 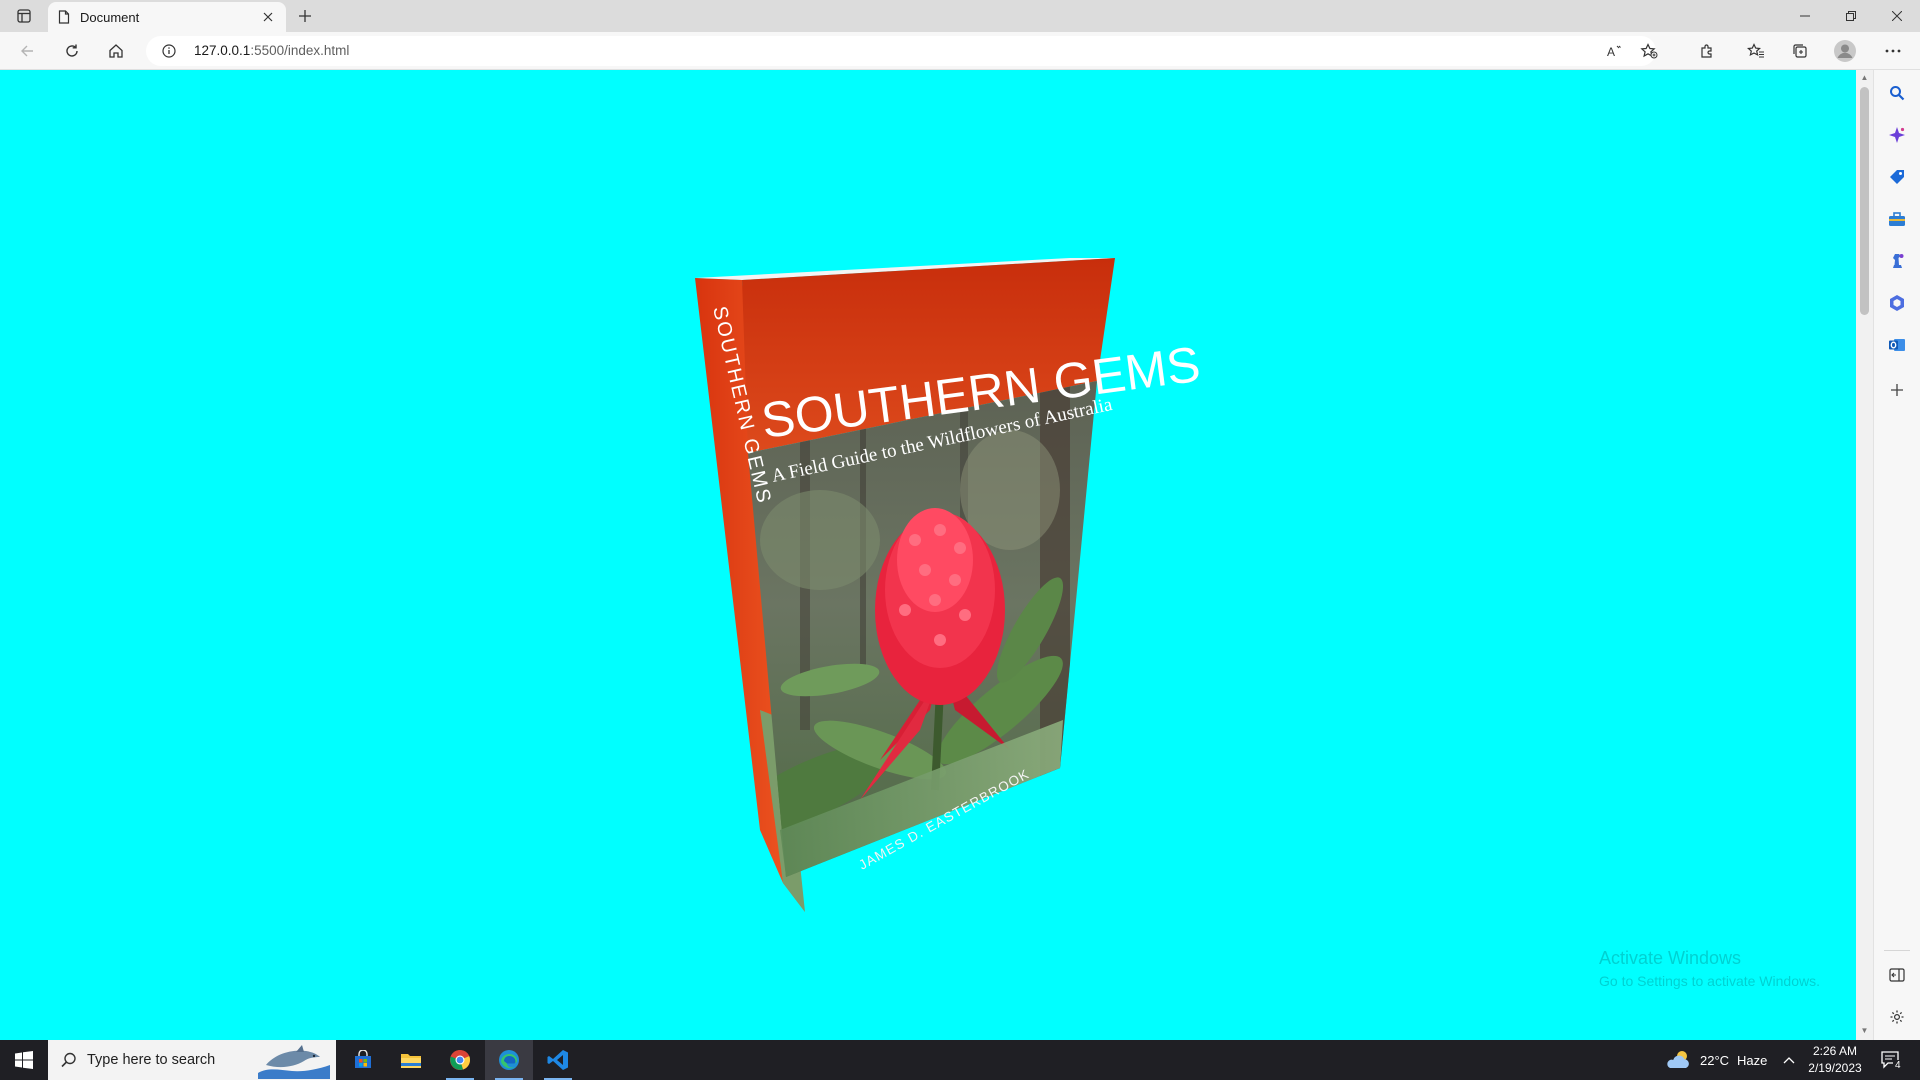 I want to click on url-path: :5500/index.html, so click(x=300, y=50).